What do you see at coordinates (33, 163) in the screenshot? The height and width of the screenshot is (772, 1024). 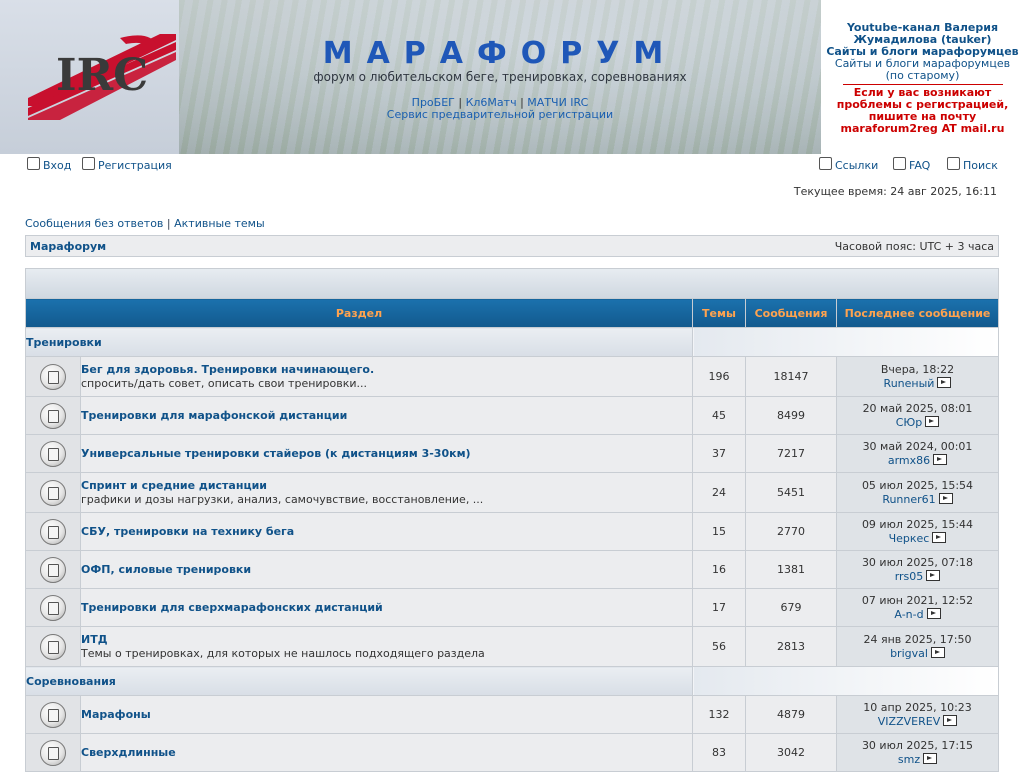 I see `login-icon` at bounding box center [33, 163].